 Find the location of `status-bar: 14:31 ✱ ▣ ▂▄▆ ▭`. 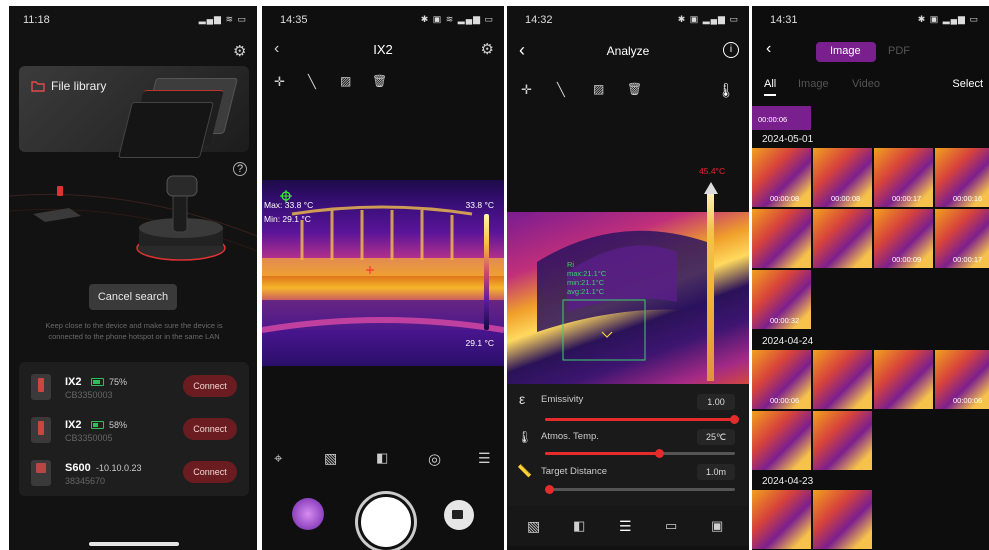

status-bar: 14:31 ✱ ▣ ▂▄▆ ▭ is located at coordinates (870, 19).